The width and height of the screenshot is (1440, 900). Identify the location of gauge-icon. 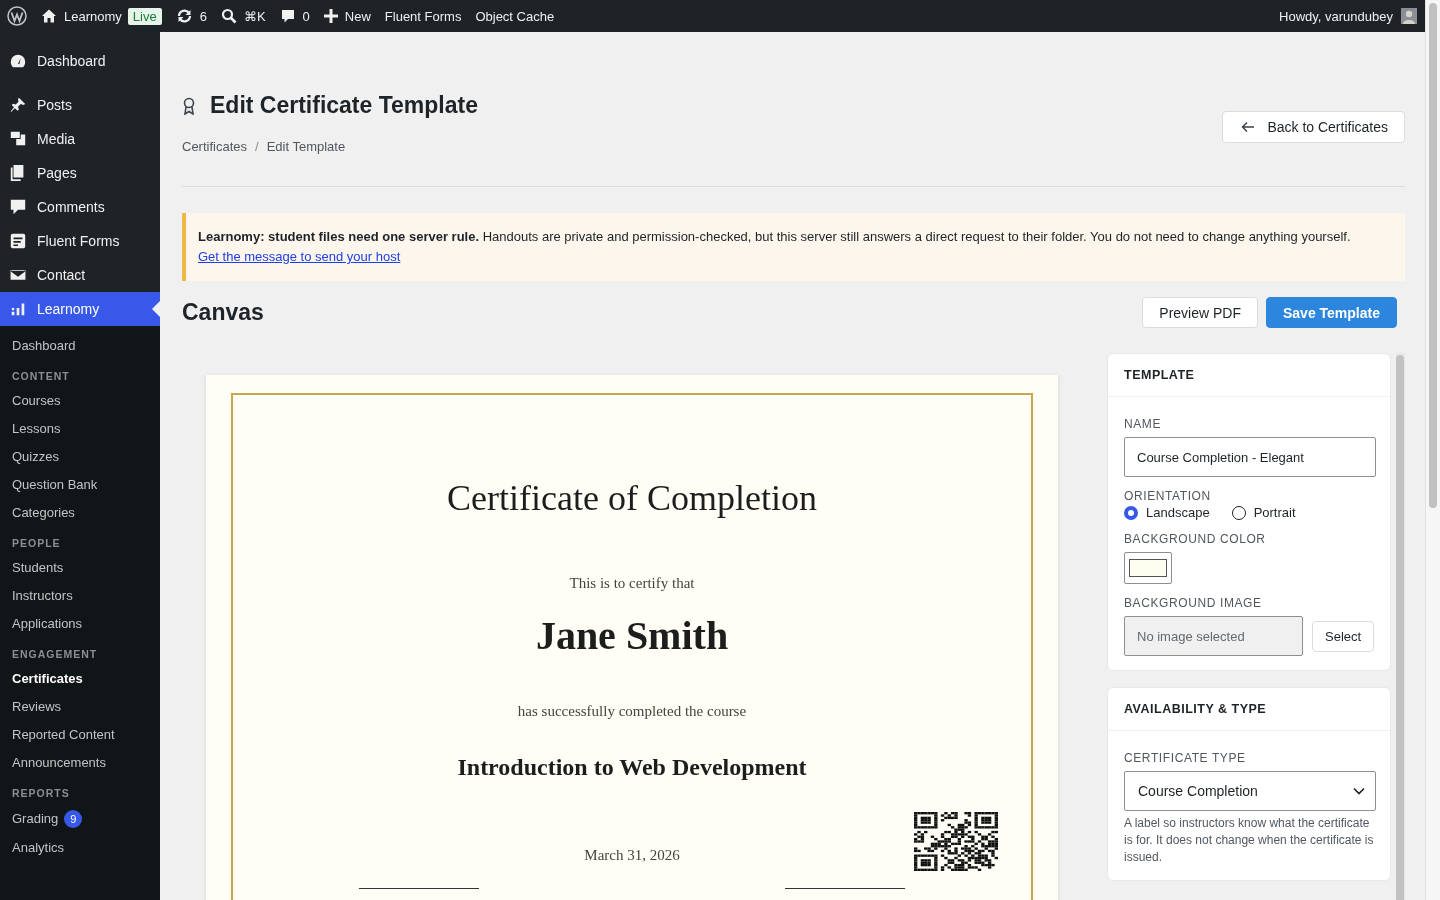
(18, 61).